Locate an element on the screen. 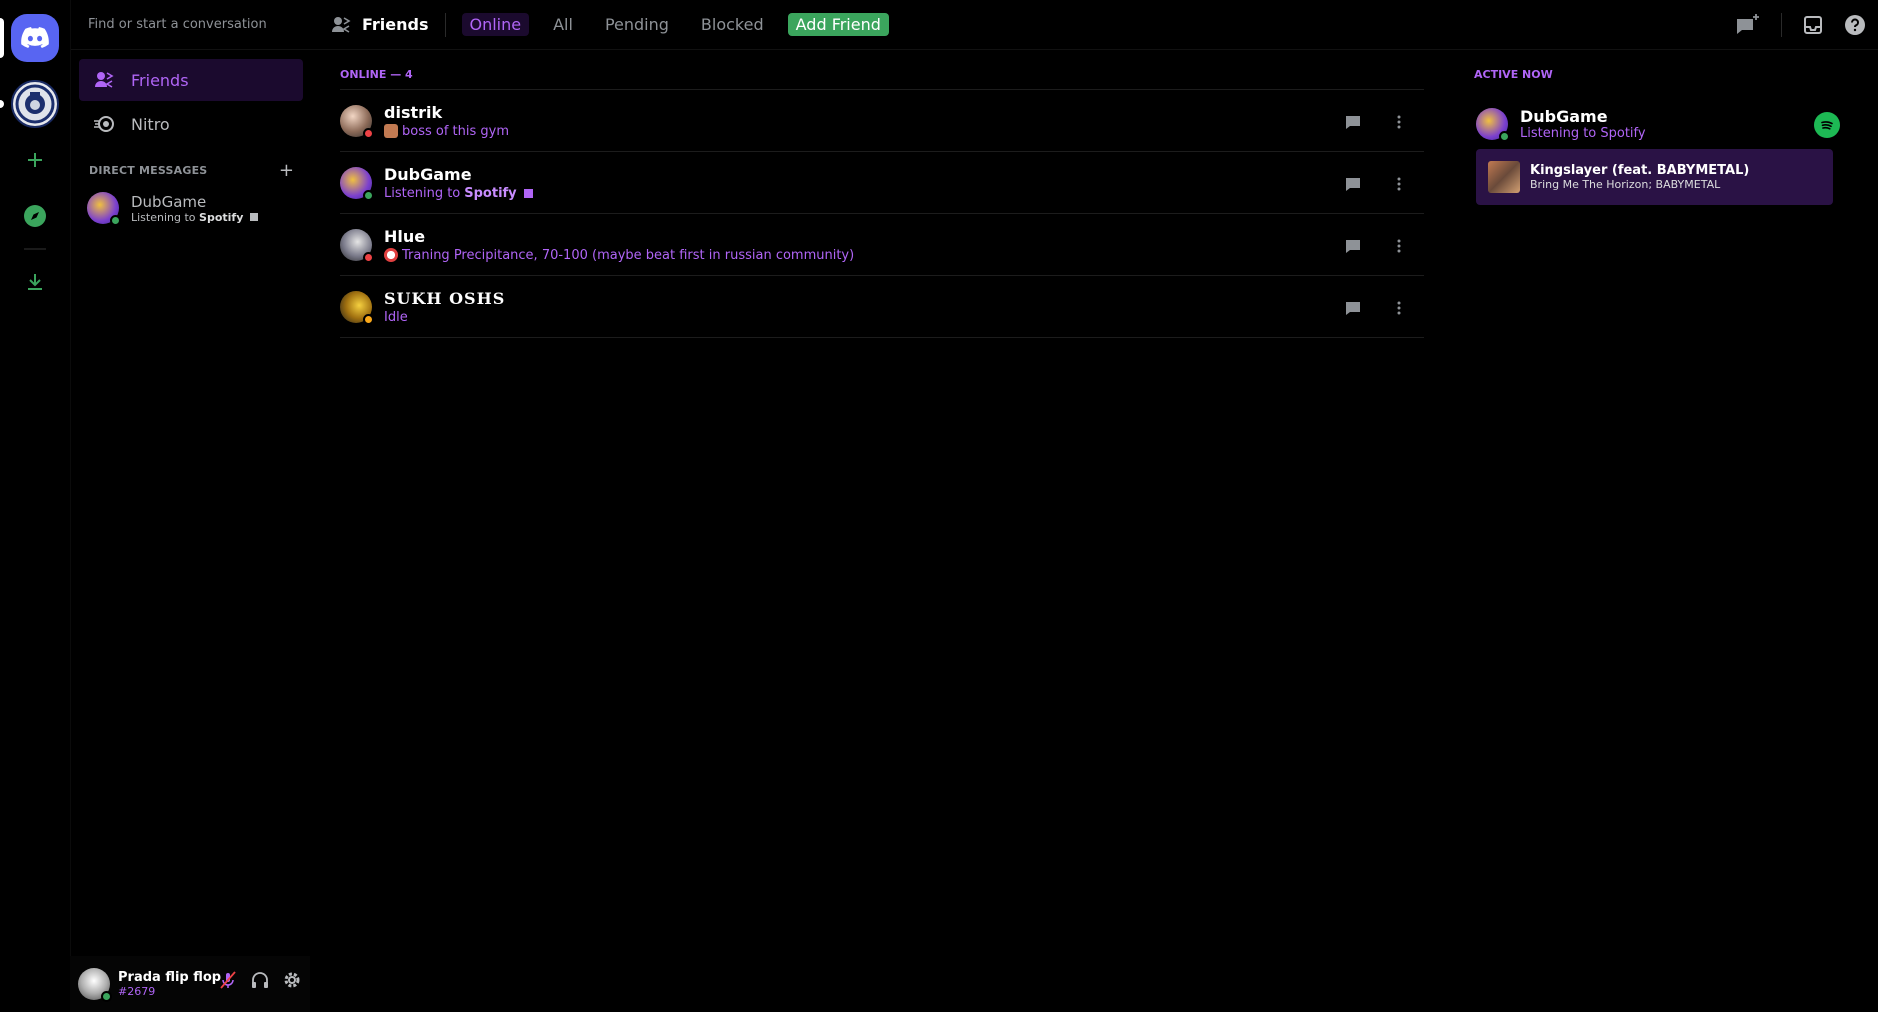  server-rail is located at coordinates (35, 506).